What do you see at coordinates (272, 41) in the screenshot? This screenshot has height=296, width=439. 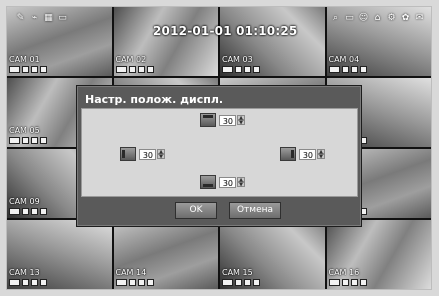 I see `camera-tile-3: CAM 03` at bounding box center [272, 41].